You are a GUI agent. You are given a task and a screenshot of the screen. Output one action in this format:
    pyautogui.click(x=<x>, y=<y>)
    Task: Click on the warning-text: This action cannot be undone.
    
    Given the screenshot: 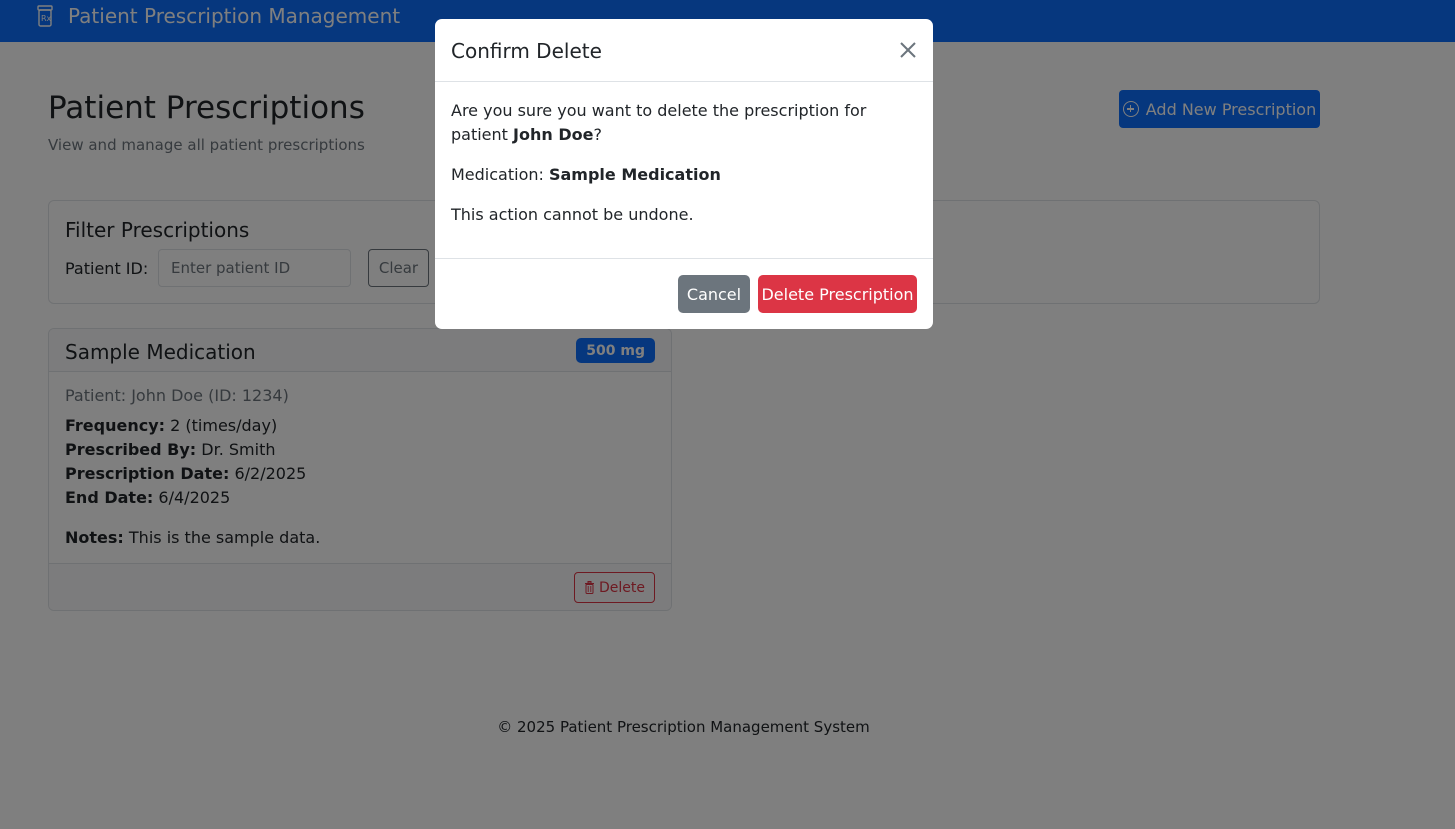 What is the action you would take?
    pyautogui.click(x=572, y=214)
    